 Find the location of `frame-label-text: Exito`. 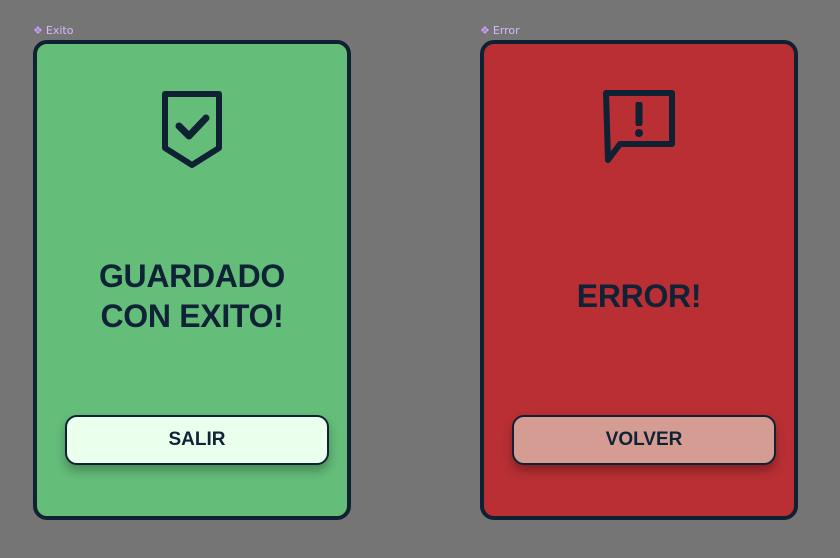

frame-label-text: Exito is located at coordinates (59, 30).